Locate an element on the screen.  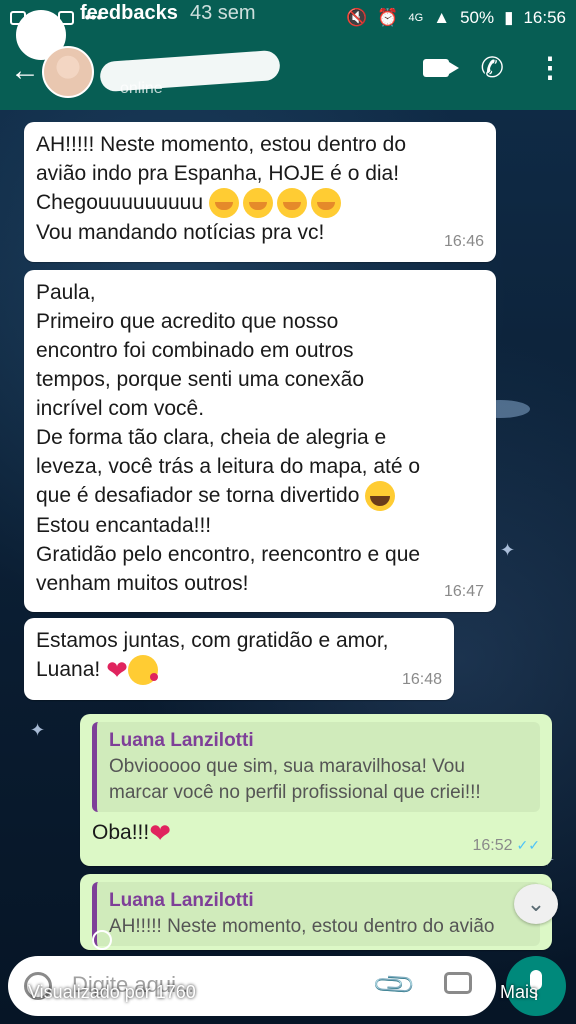
quoted-line: Obviooooo que sim, sua maravilhosa! Vou is located at coordinates (287, 766).